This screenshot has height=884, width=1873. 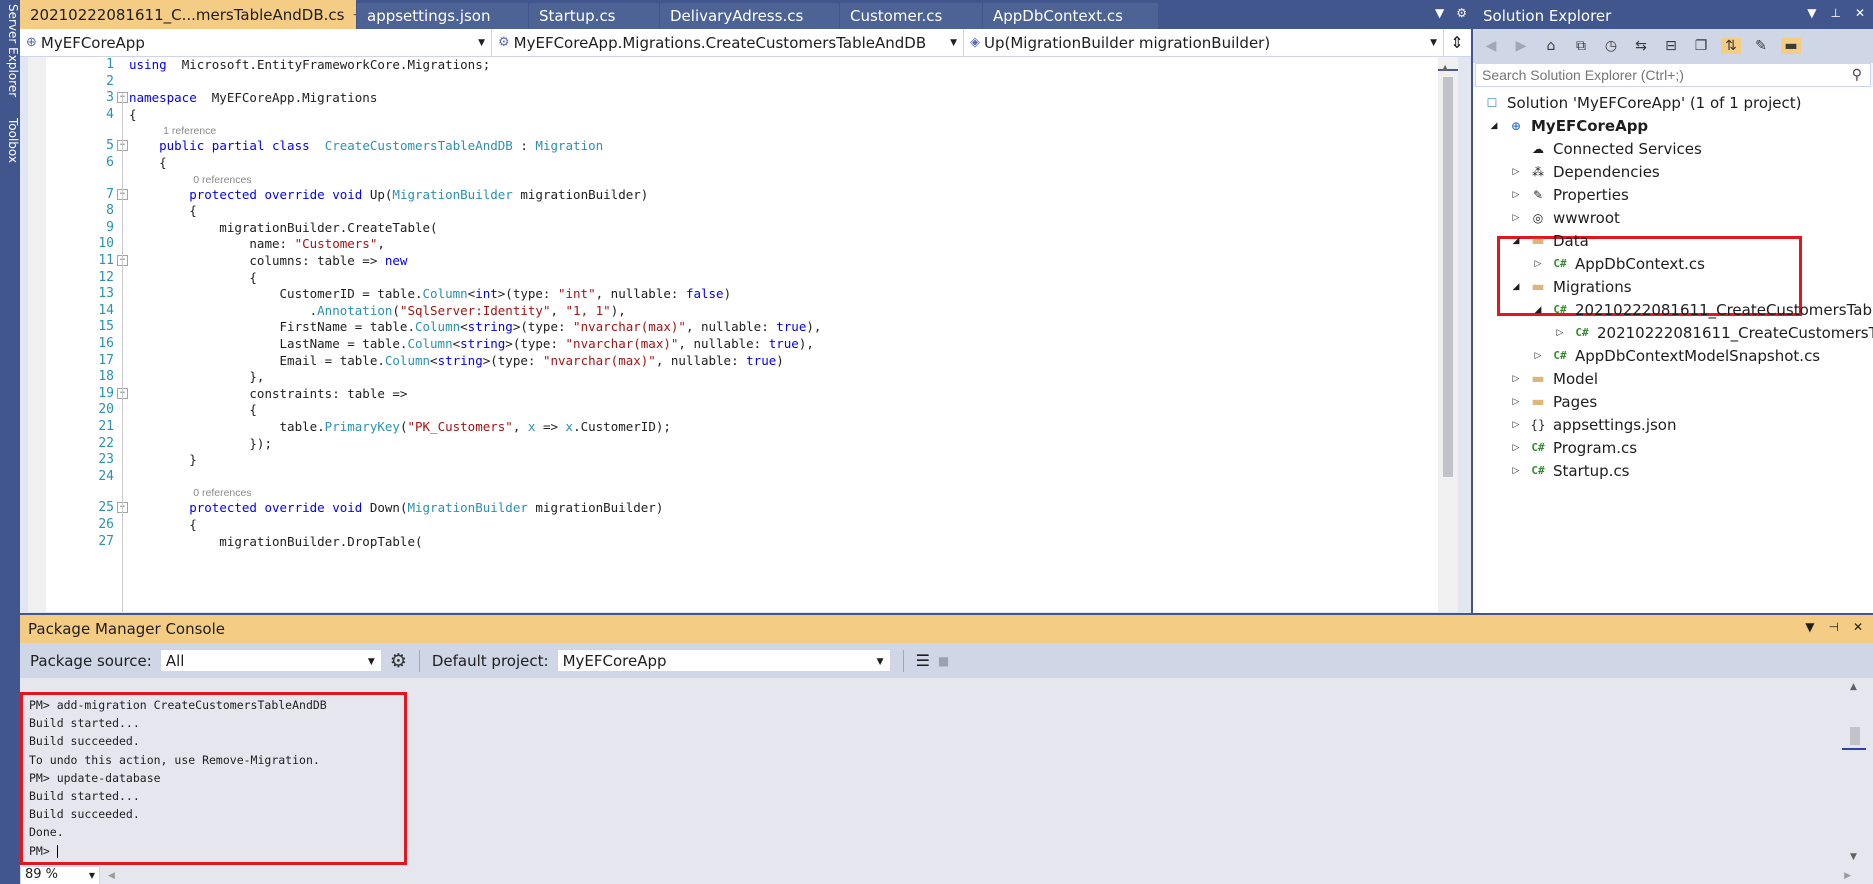 What do you see at coordinates (1549, 240) in the screenshot?
I see `tree-node: ◢ ▬ Data` at bounding box center [1549, 240].